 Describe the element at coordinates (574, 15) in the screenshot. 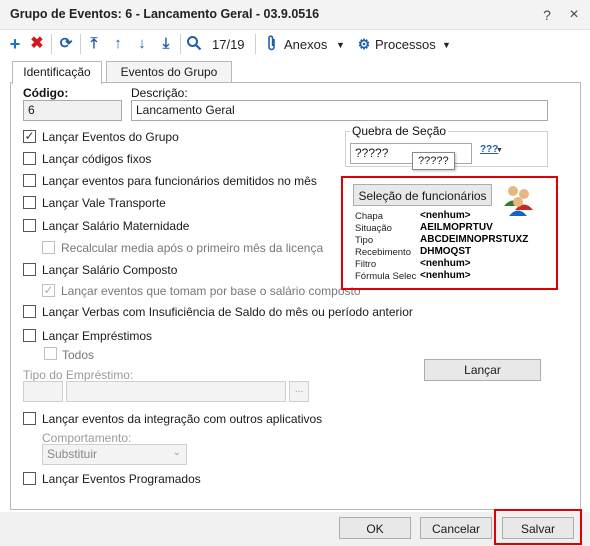

I see `close-button: ×` at that location.